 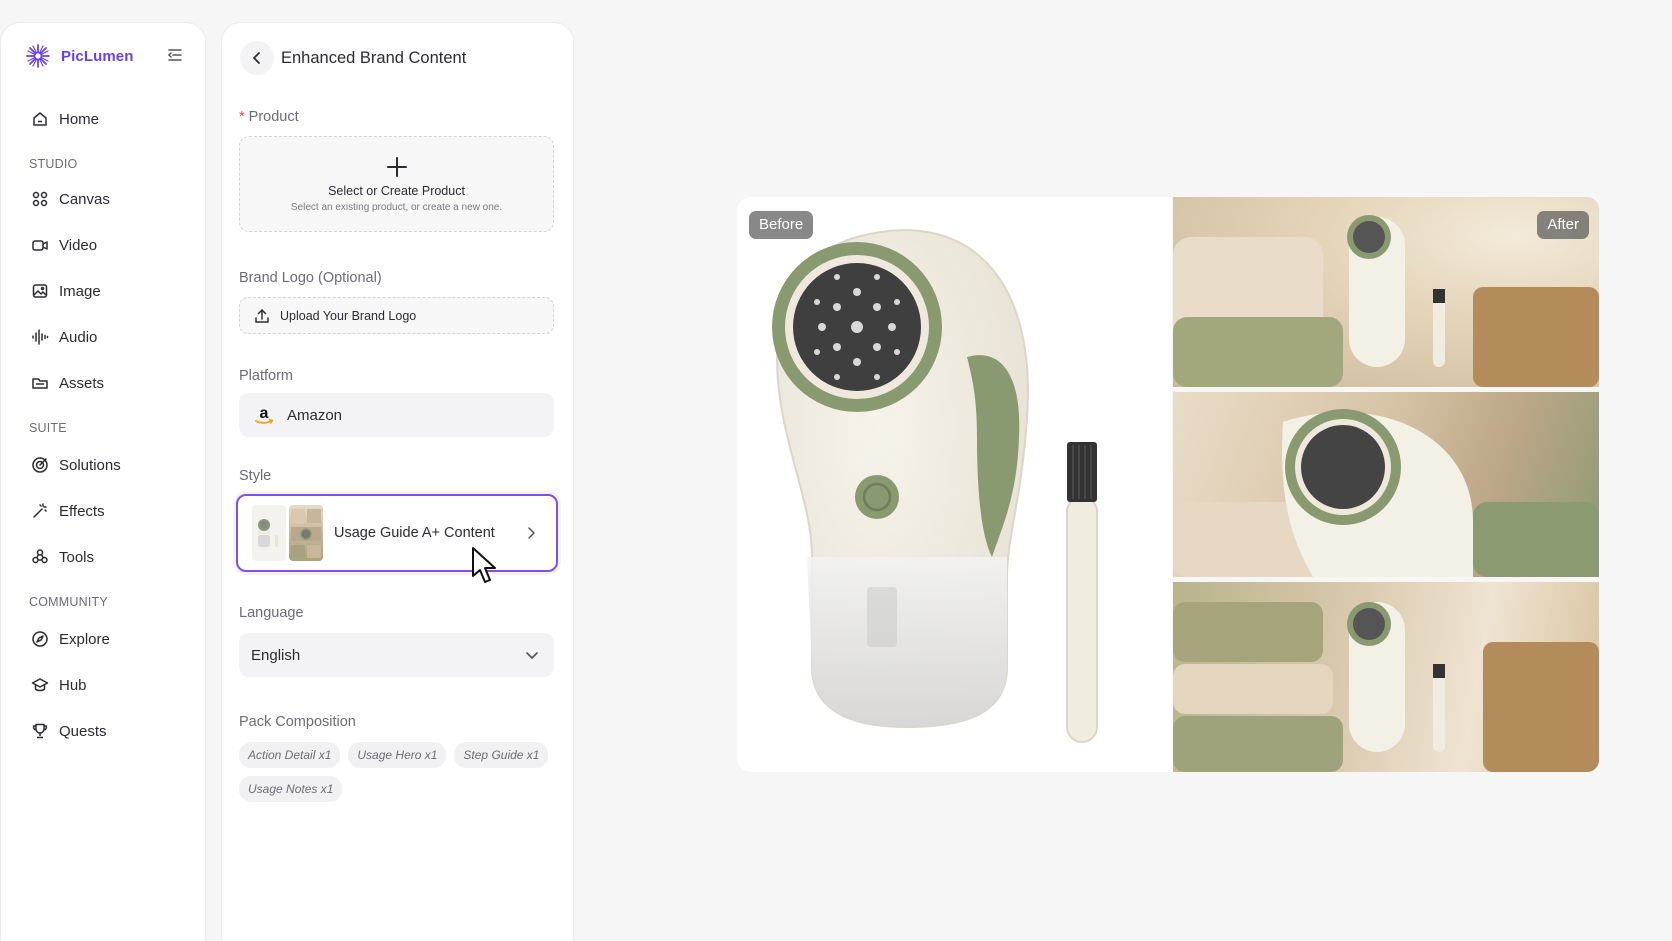 I want to click on sidebar-item-assets: Assets, so click(x=105, y=383).